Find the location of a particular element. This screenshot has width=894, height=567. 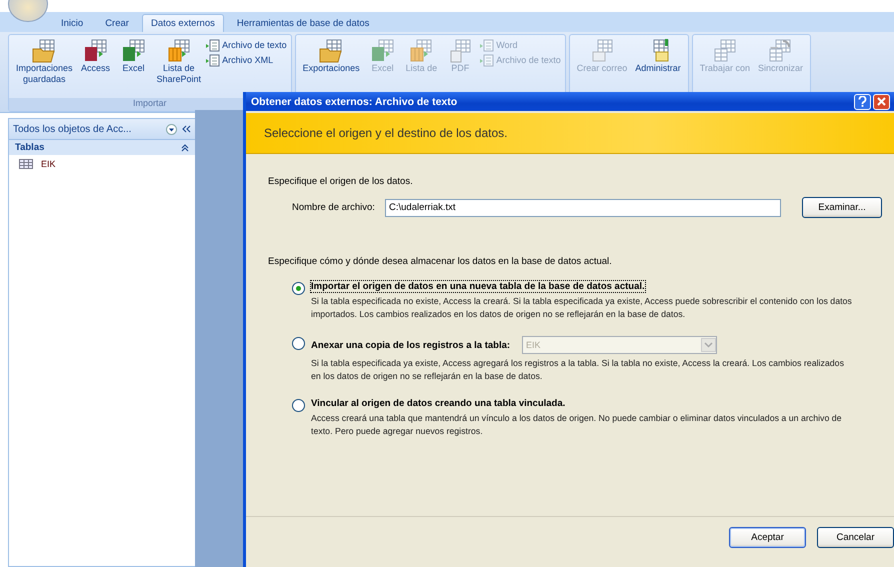

ribbon-button: Access is located at coordinates (96, 56).